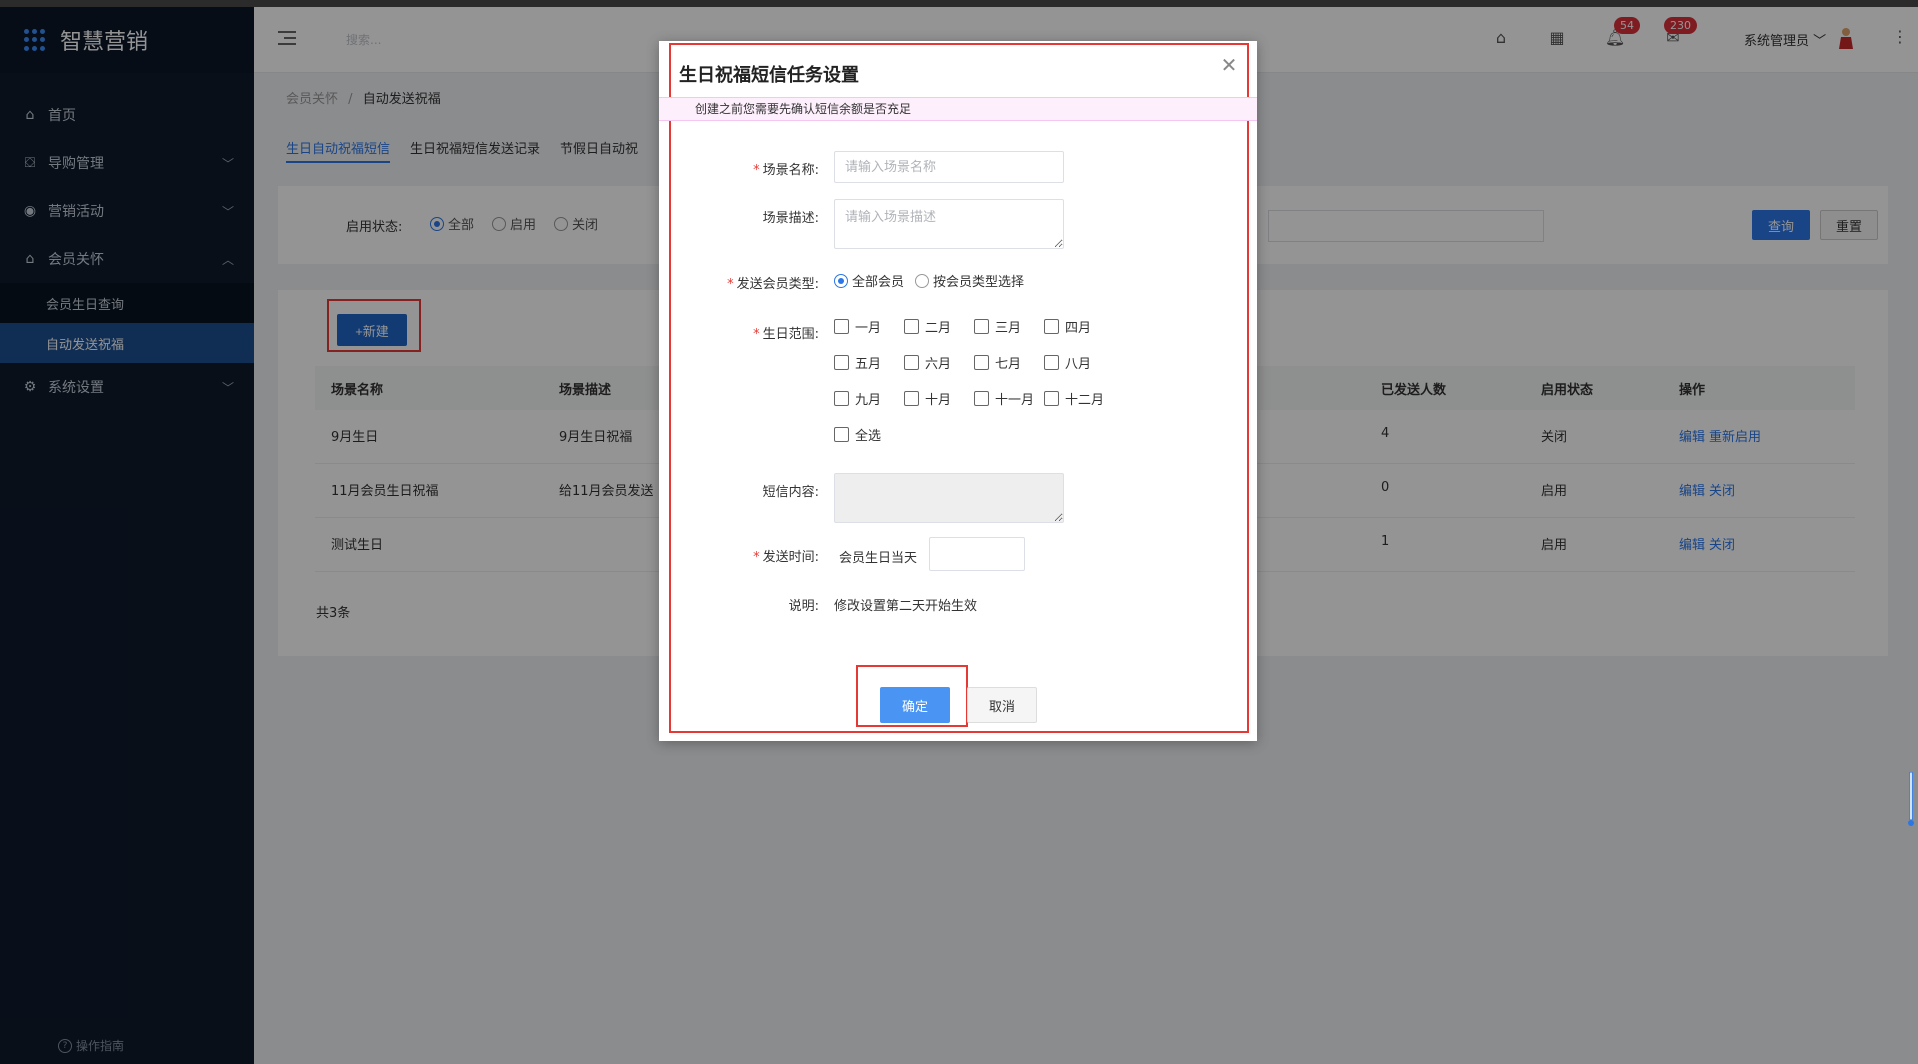  I want to click on birthday-range-label: * 生日范围:, so click(786, 334).